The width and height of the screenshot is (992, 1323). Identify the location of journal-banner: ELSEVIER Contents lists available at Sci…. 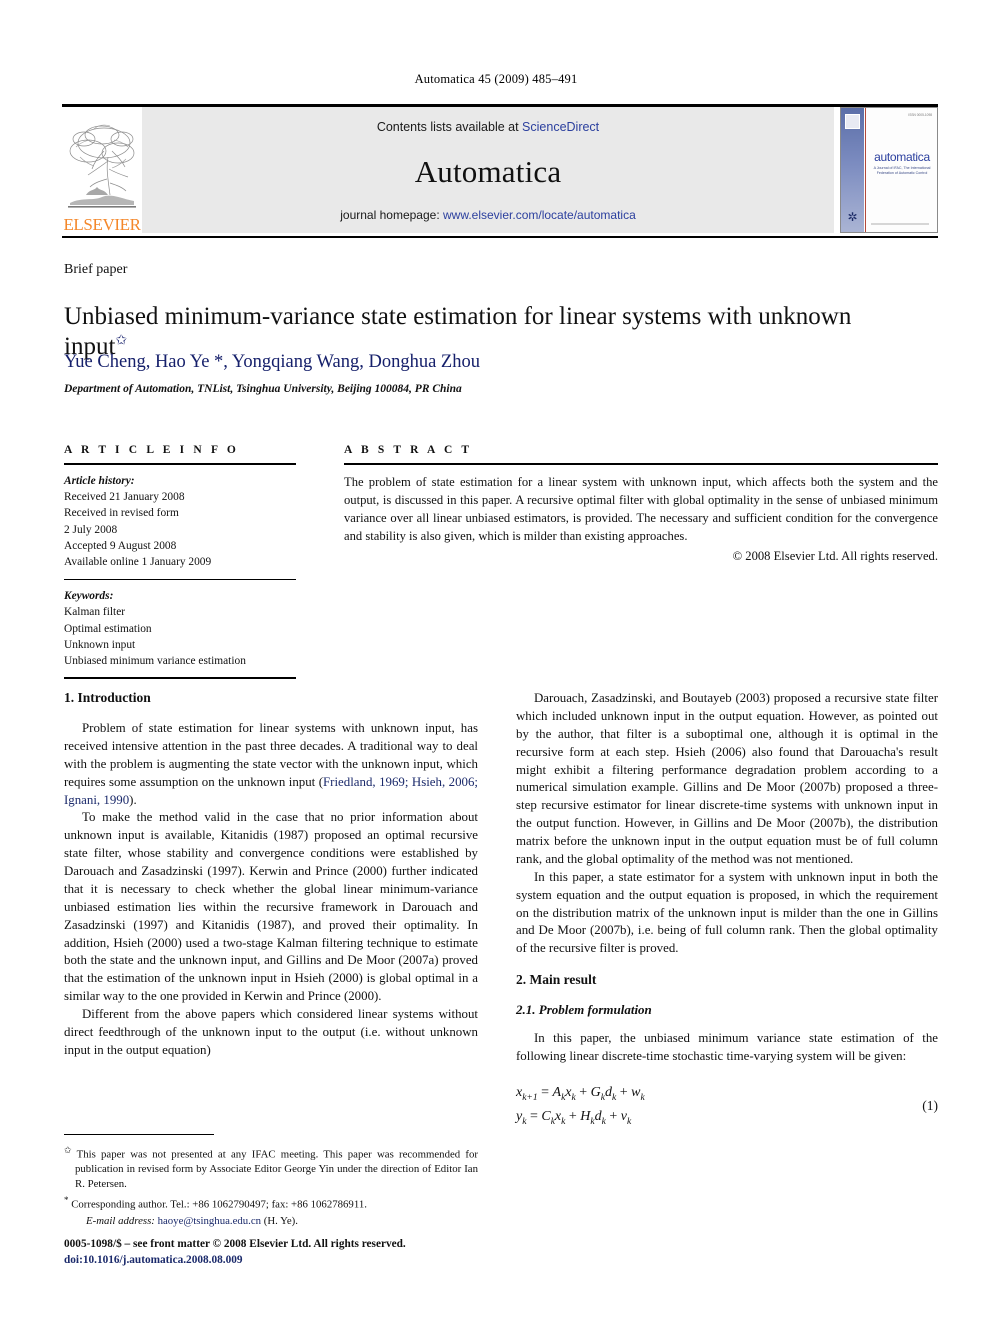
(500, 170).